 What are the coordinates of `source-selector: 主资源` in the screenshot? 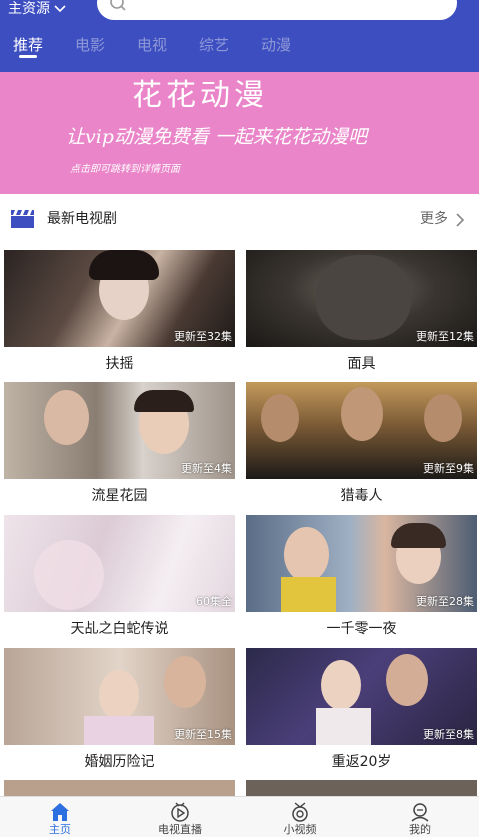 It's located at (37, 9).